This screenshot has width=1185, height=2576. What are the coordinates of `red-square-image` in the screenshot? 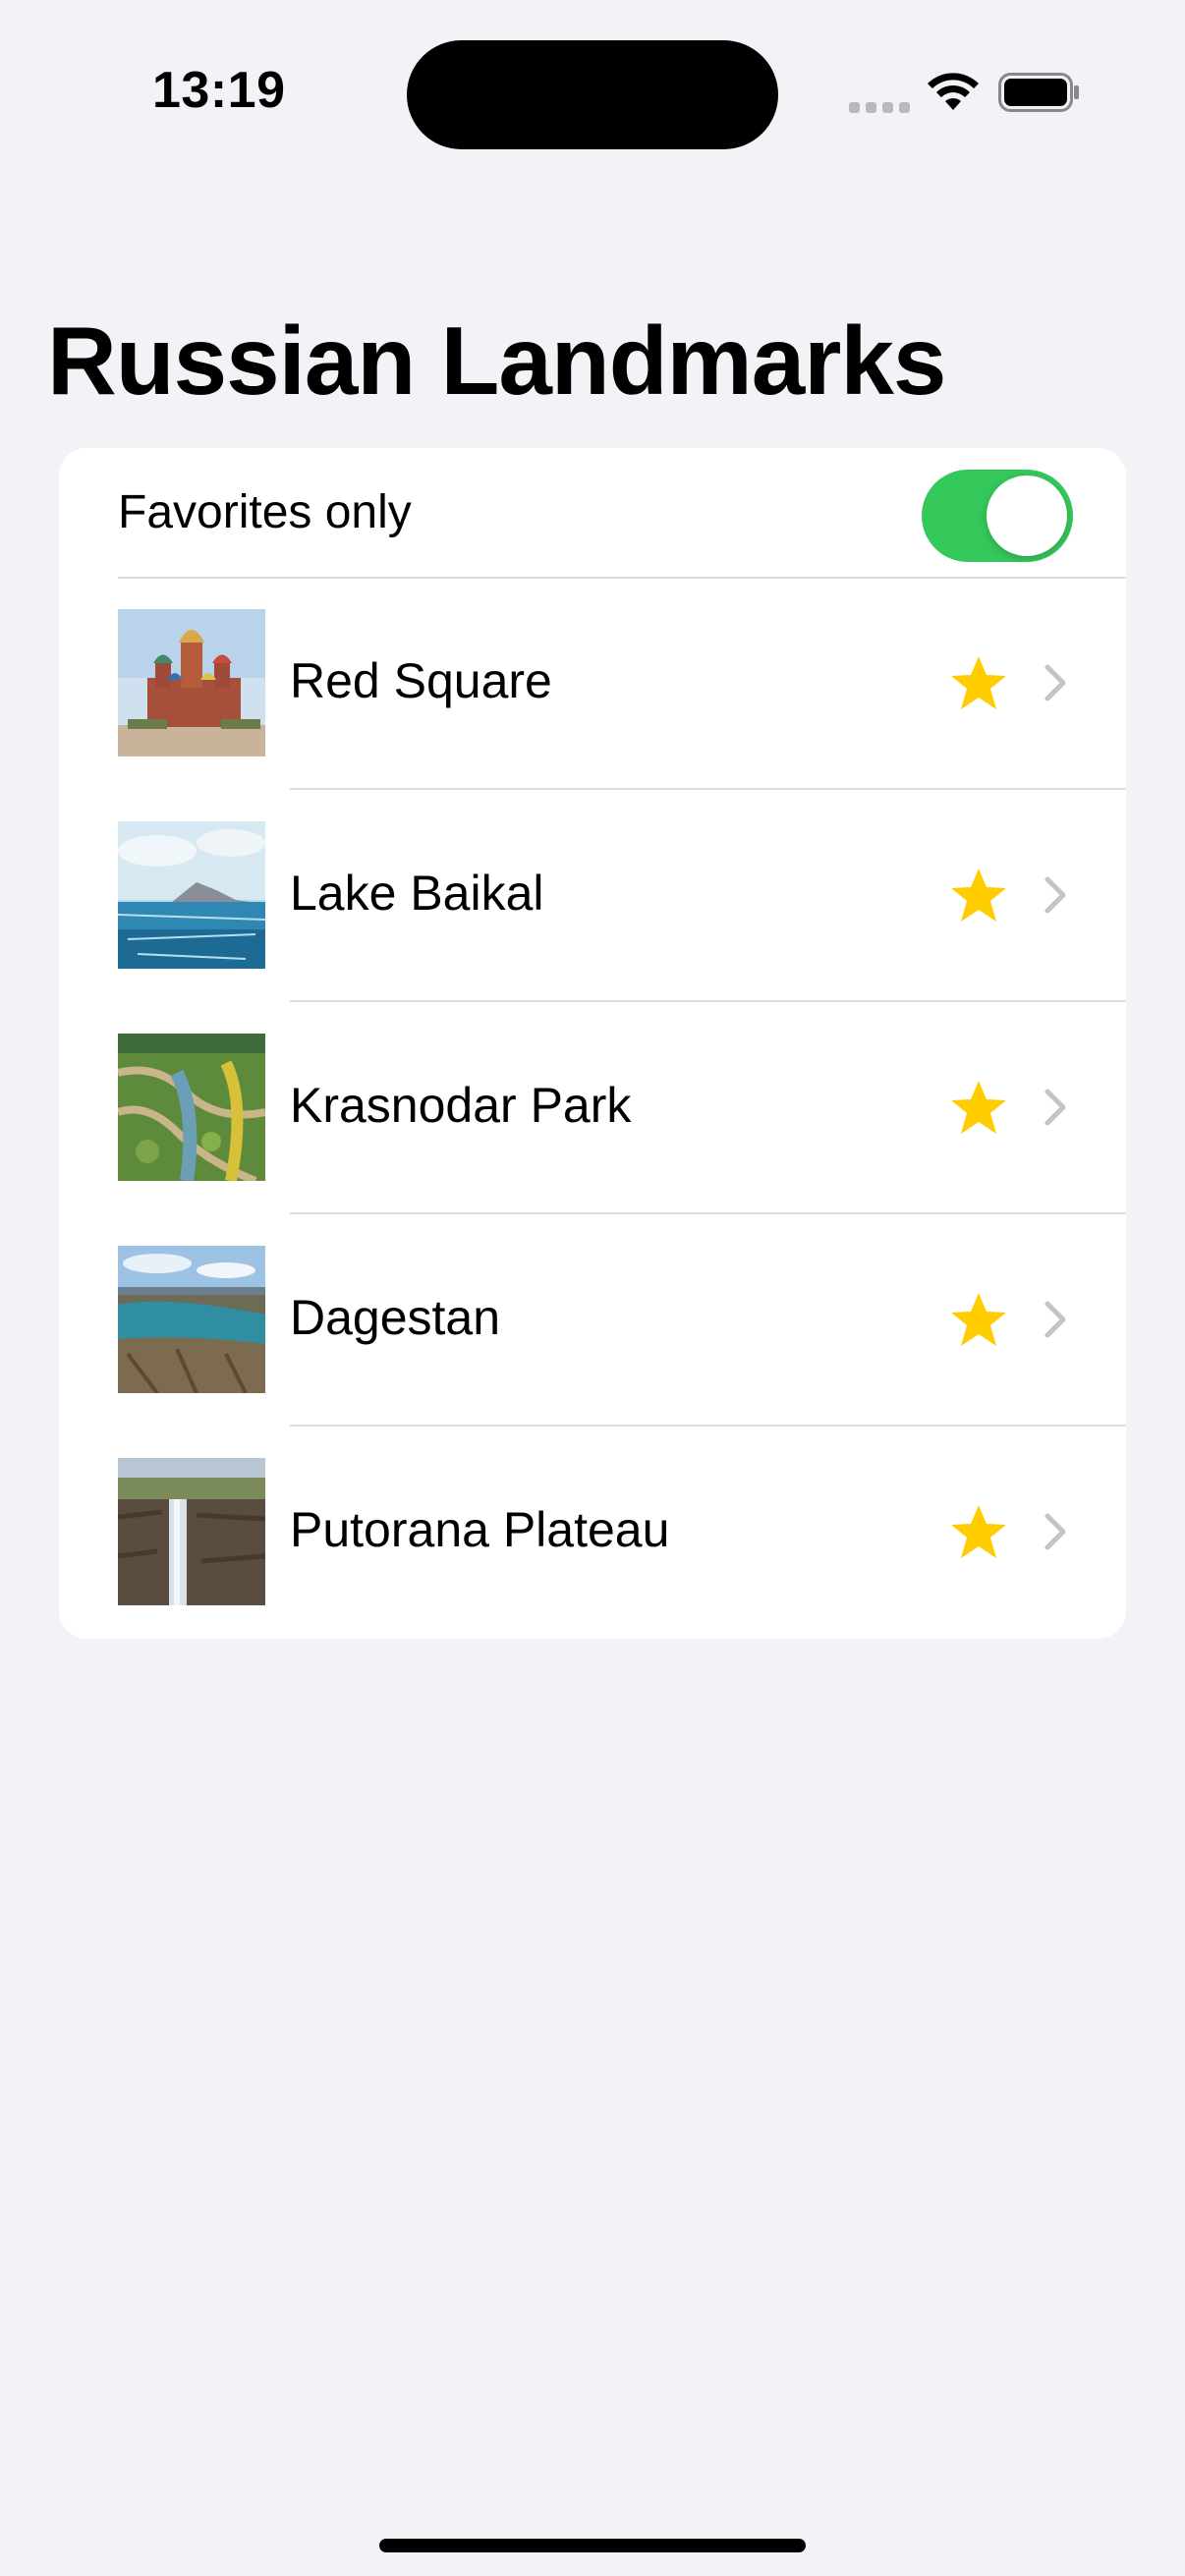 It's located at (192, 682).